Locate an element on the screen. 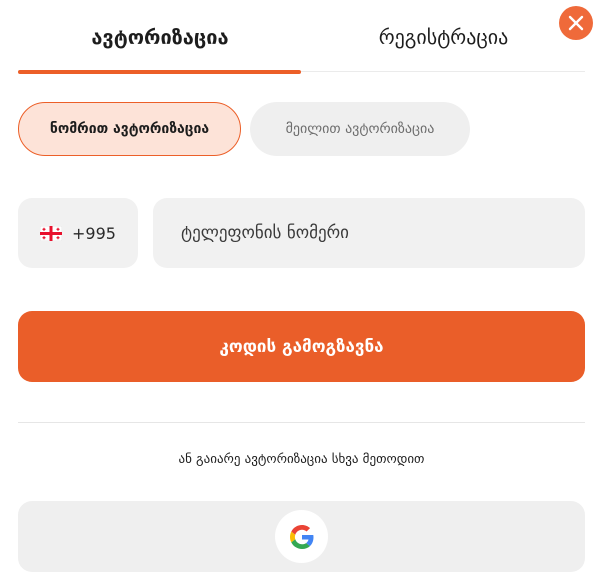 This screenshot has height=583, width=600. social-login-panel is located at coordinates (301, 536).